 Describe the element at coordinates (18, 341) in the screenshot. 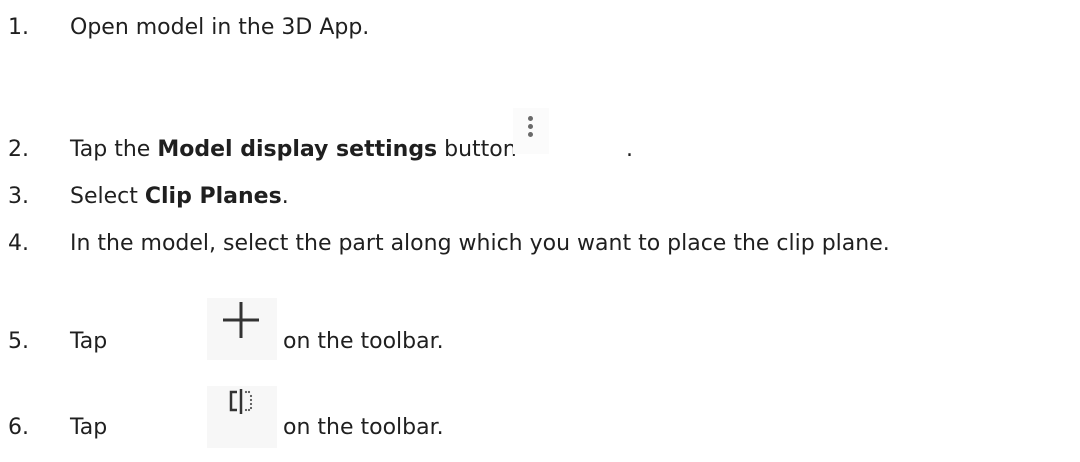

I see `step-number: 5.` at that location.